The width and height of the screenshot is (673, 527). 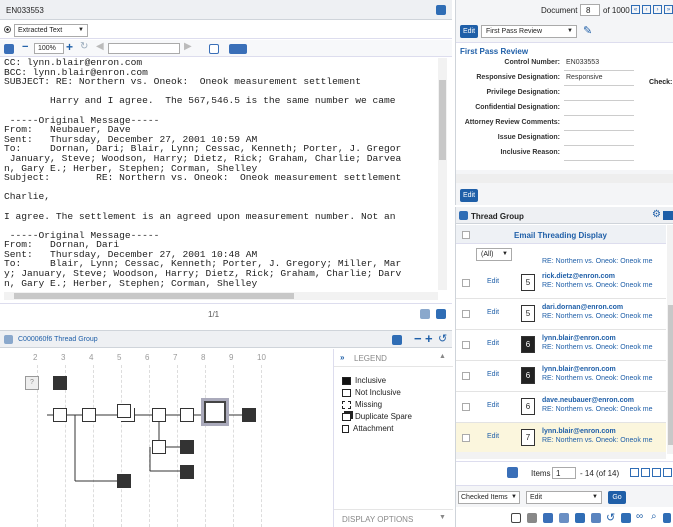 What do you see at coordinates (668, 215) in the screenshot?
I see `maximize-icon` at bounding box center [668, 215].